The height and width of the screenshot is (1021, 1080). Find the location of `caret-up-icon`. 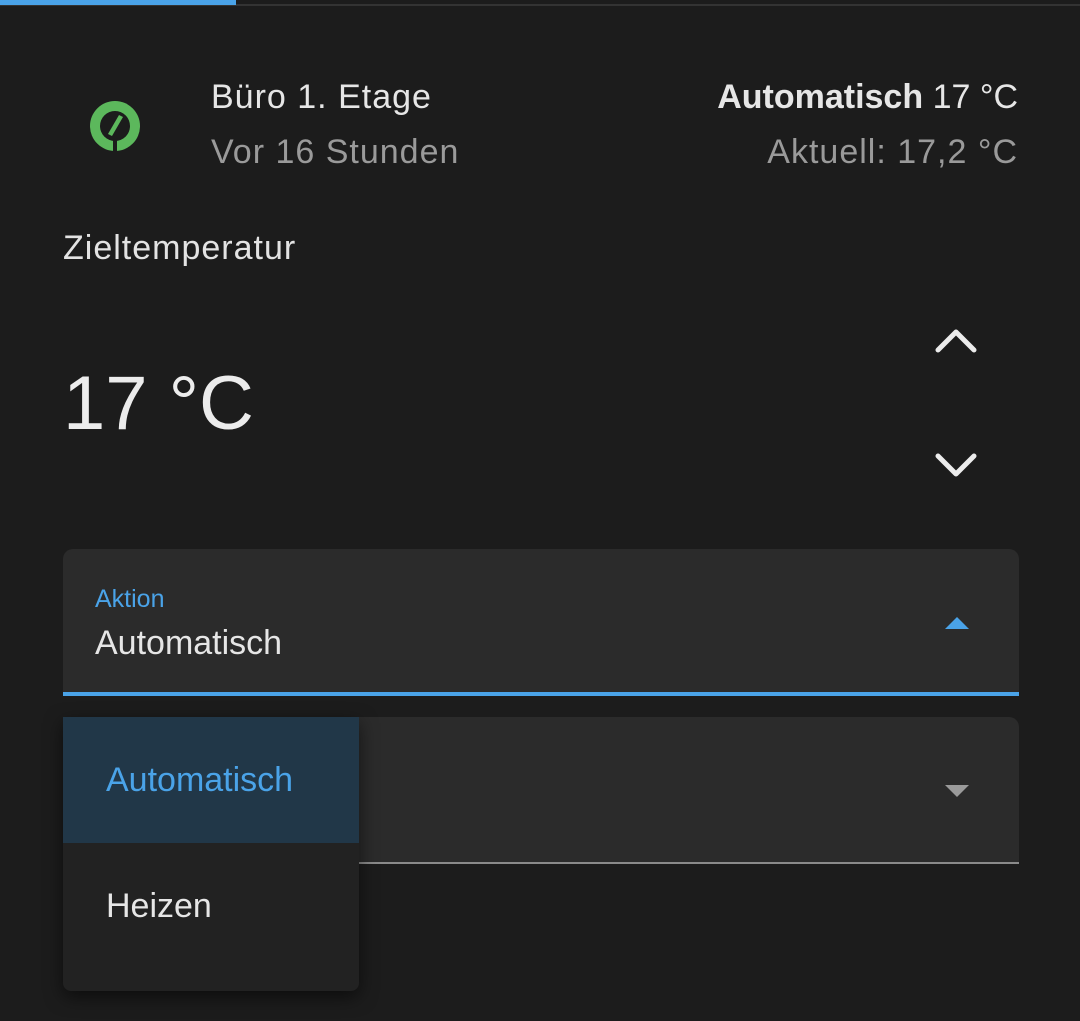

caret-up-icon is located at coordinates (957, 625).